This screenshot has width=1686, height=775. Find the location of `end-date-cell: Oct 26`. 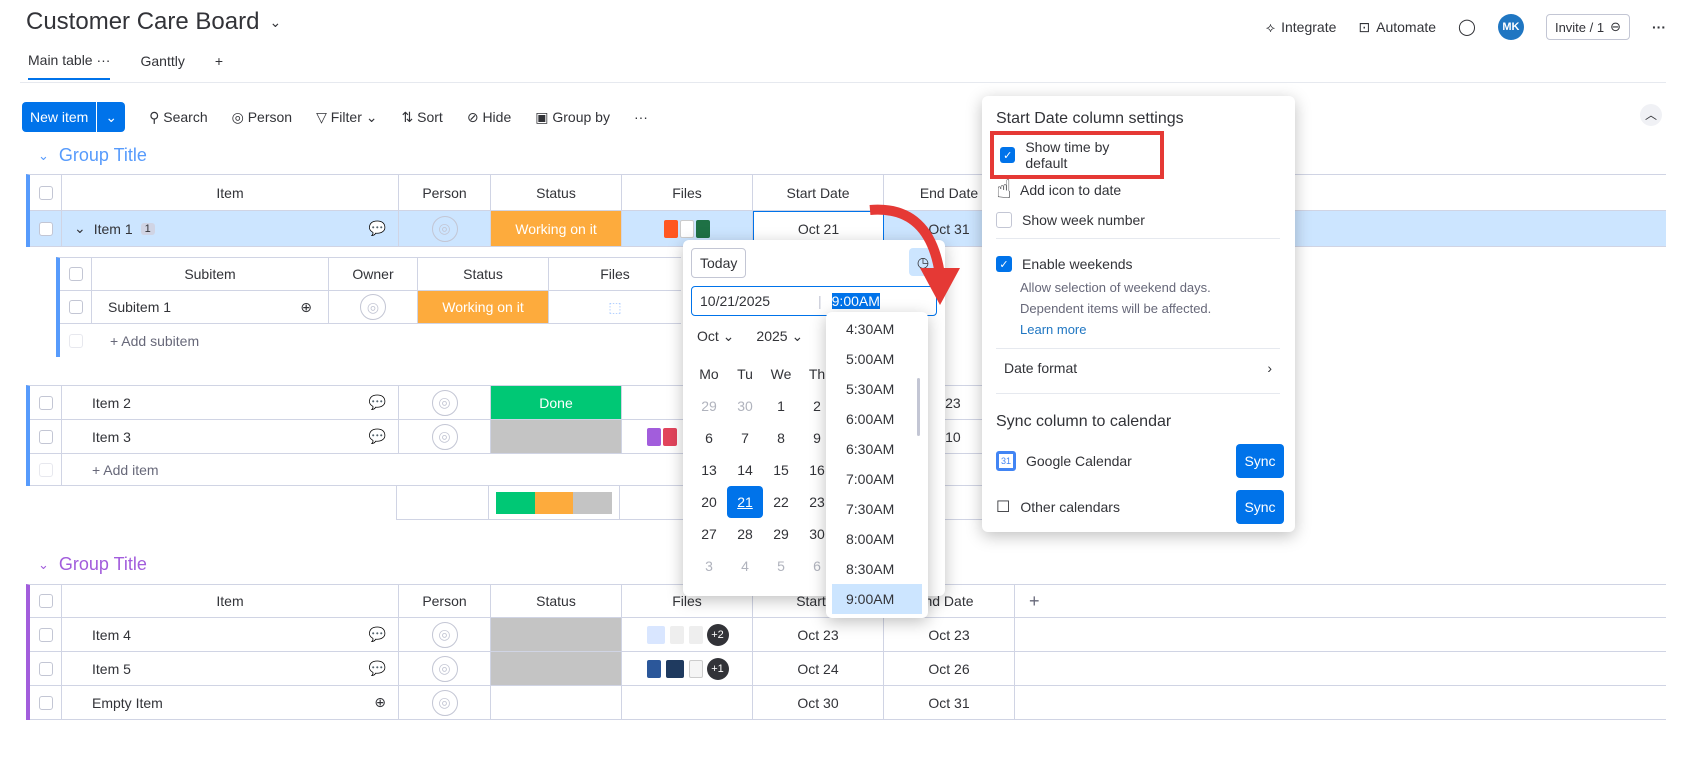

end-date-cell: Oct 26 is located at coordinates (949, 668).